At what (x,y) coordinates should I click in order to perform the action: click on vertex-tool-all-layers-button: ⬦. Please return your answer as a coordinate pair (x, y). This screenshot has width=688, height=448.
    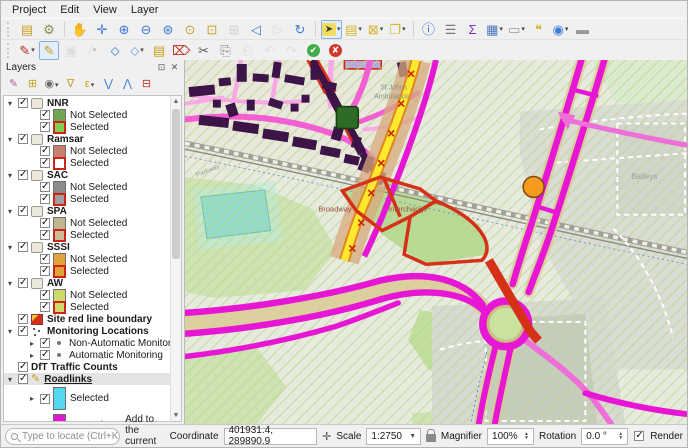
    Looking at the image, I should click on (115, 50).